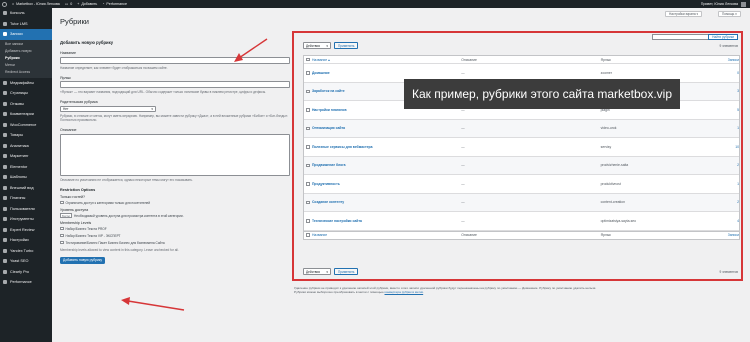 Image resolution: width=750 pixels, height=342 pixels. Describe the element at coordinates (87, 4) in the screenshot. I see `admin-bar-add: + Добавить` at that location.